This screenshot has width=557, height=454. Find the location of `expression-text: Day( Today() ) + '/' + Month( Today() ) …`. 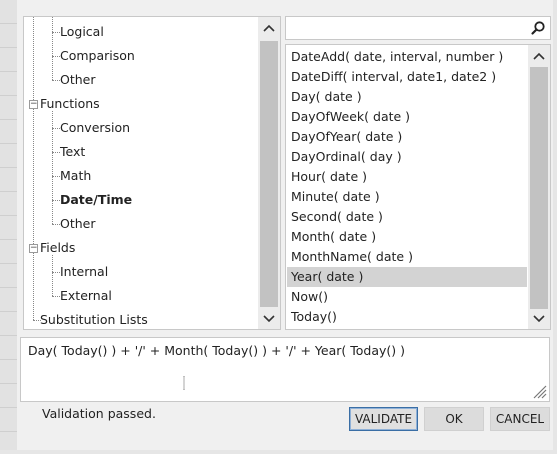

expression-text: Day( Today() ) + '/' + Month( Today() ) … is located at coordinates (216, 350).